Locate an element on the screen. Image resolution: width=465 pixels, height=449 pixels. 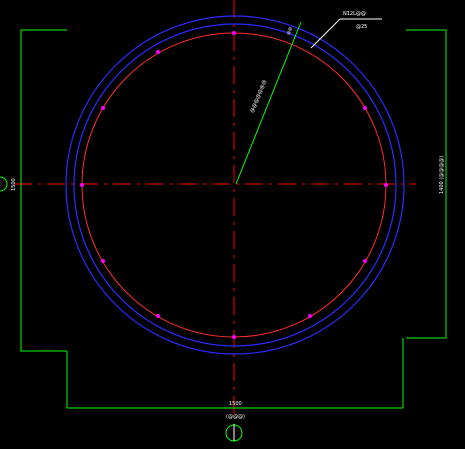
marker-bottom-right is located at coordinates (365, 261).